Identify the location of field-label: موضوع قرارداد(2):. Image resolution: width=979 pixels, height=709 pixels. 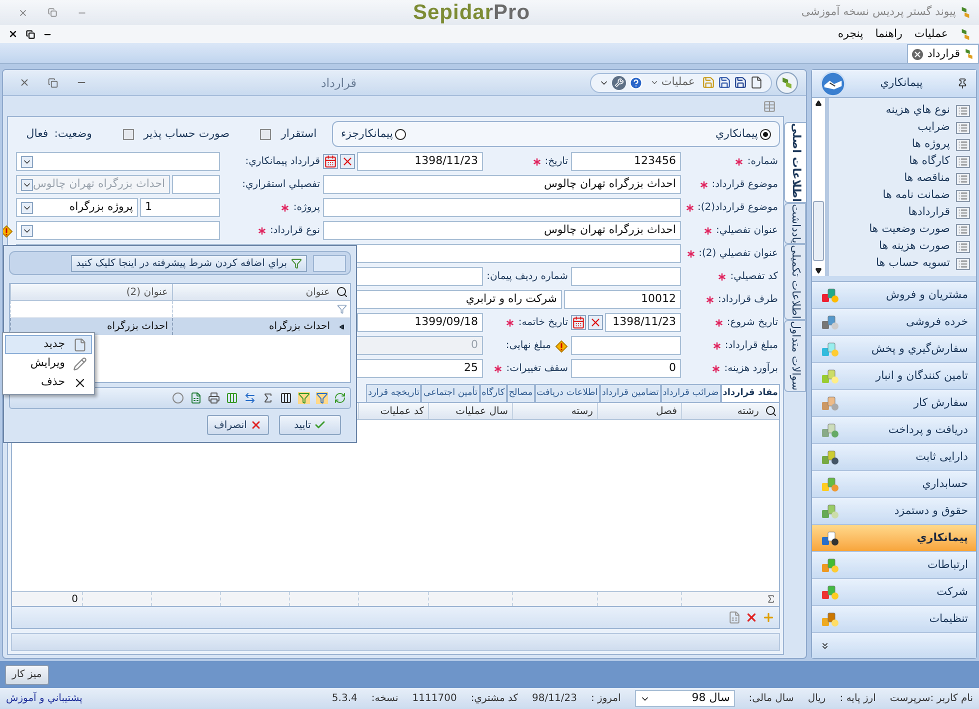
(738, 208).